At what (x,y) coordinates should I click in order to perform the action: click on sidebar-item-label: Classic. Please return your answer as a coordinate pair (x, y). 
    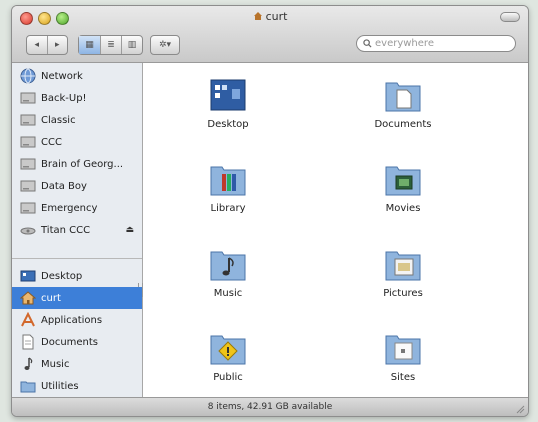
    Looking at the image, I should click on (58, 120).